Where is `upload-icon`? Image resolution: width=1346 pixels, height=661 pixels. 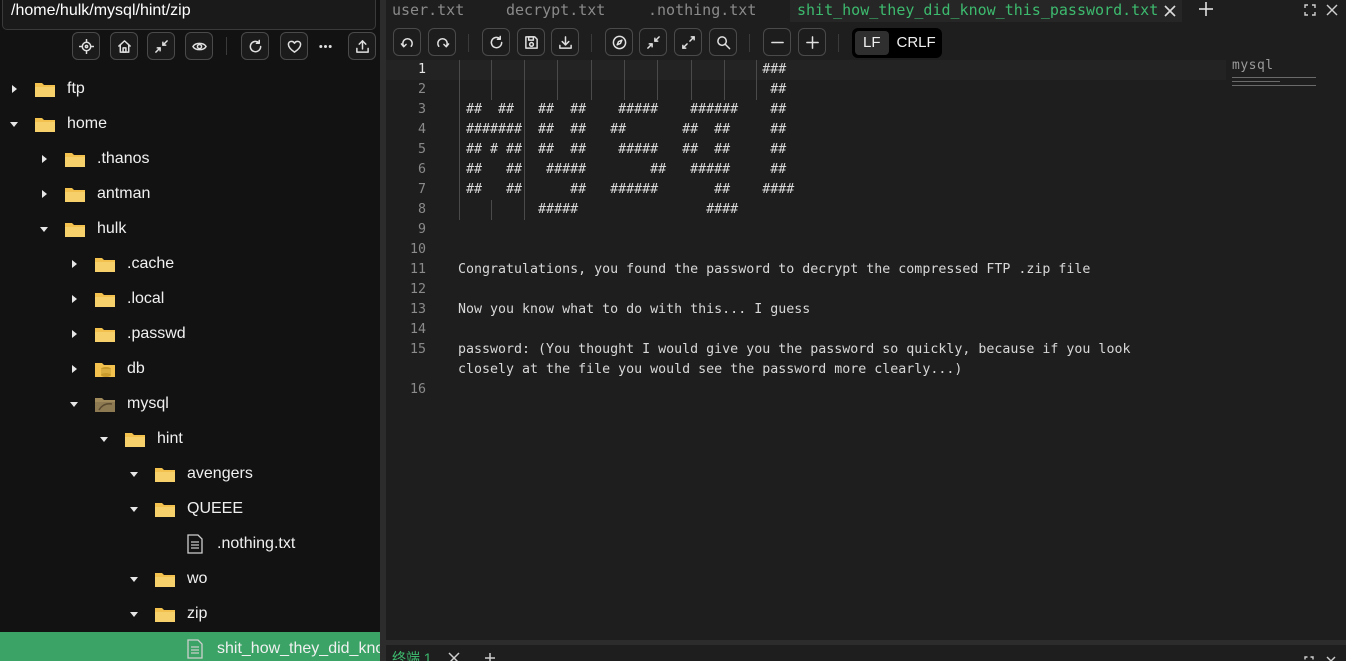 upload-icon is located at coordinates (362, 46).